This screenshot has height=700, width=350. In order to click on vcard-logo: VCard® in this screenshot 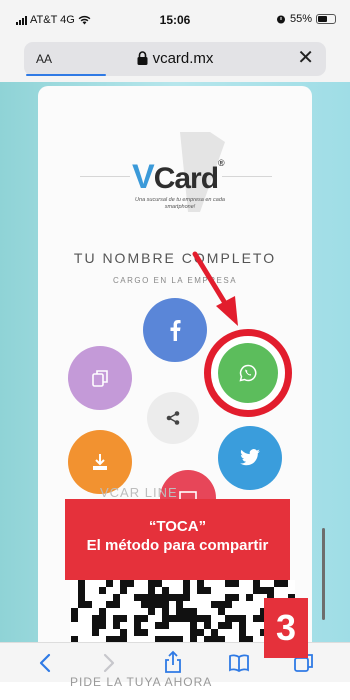, I will do `click(178, 177)`.